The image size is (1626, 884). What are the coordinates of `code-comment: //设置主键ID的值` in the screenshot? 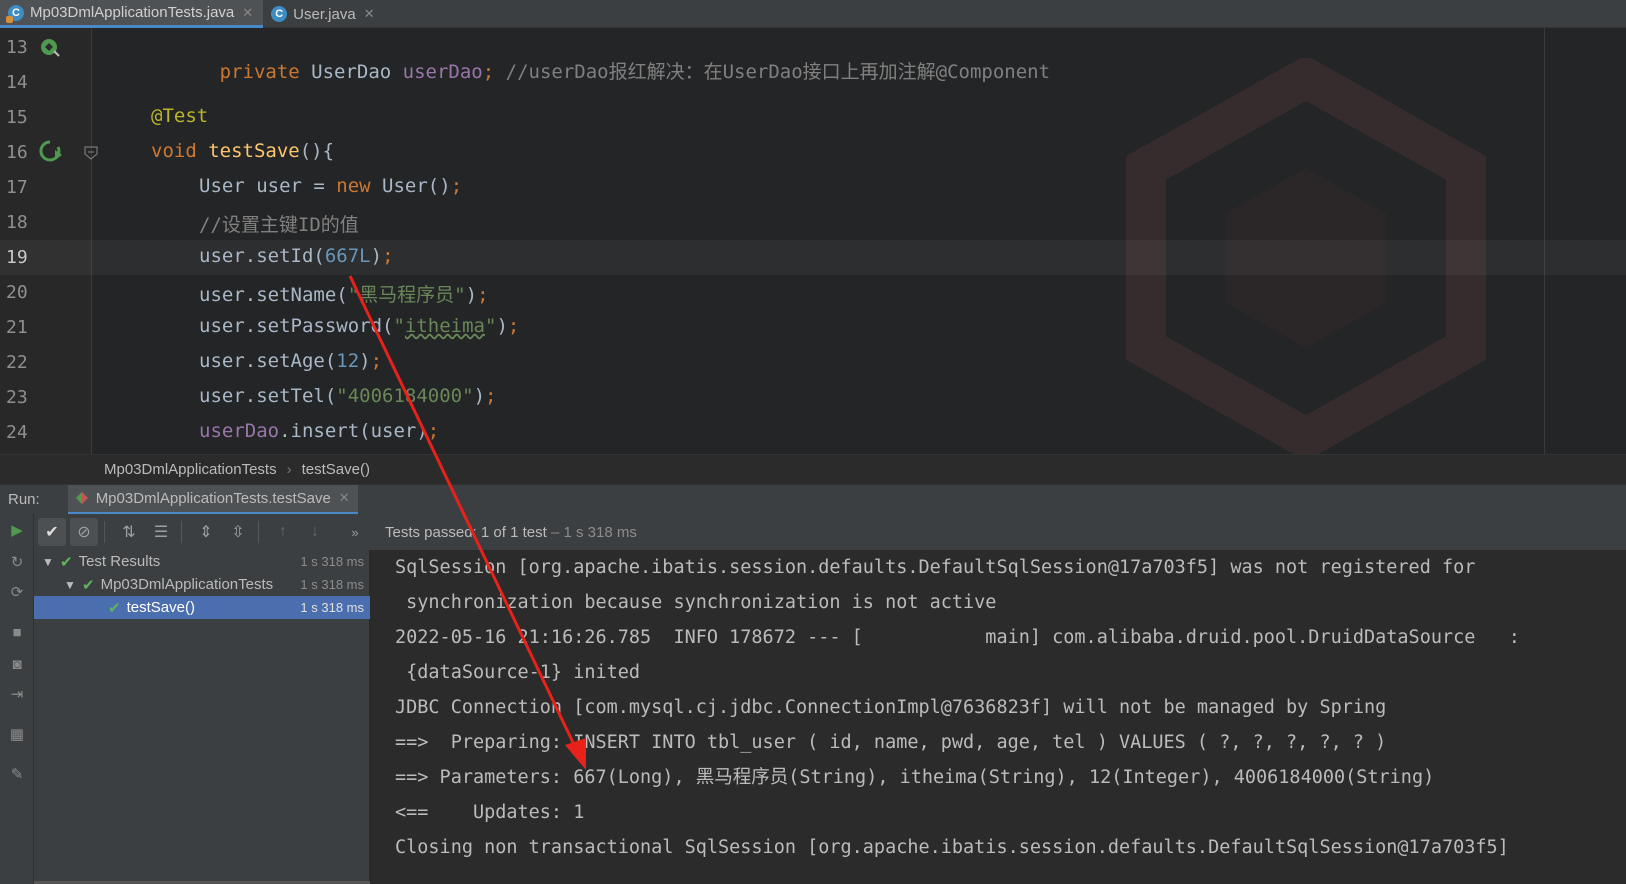 It's located at (279, 225).